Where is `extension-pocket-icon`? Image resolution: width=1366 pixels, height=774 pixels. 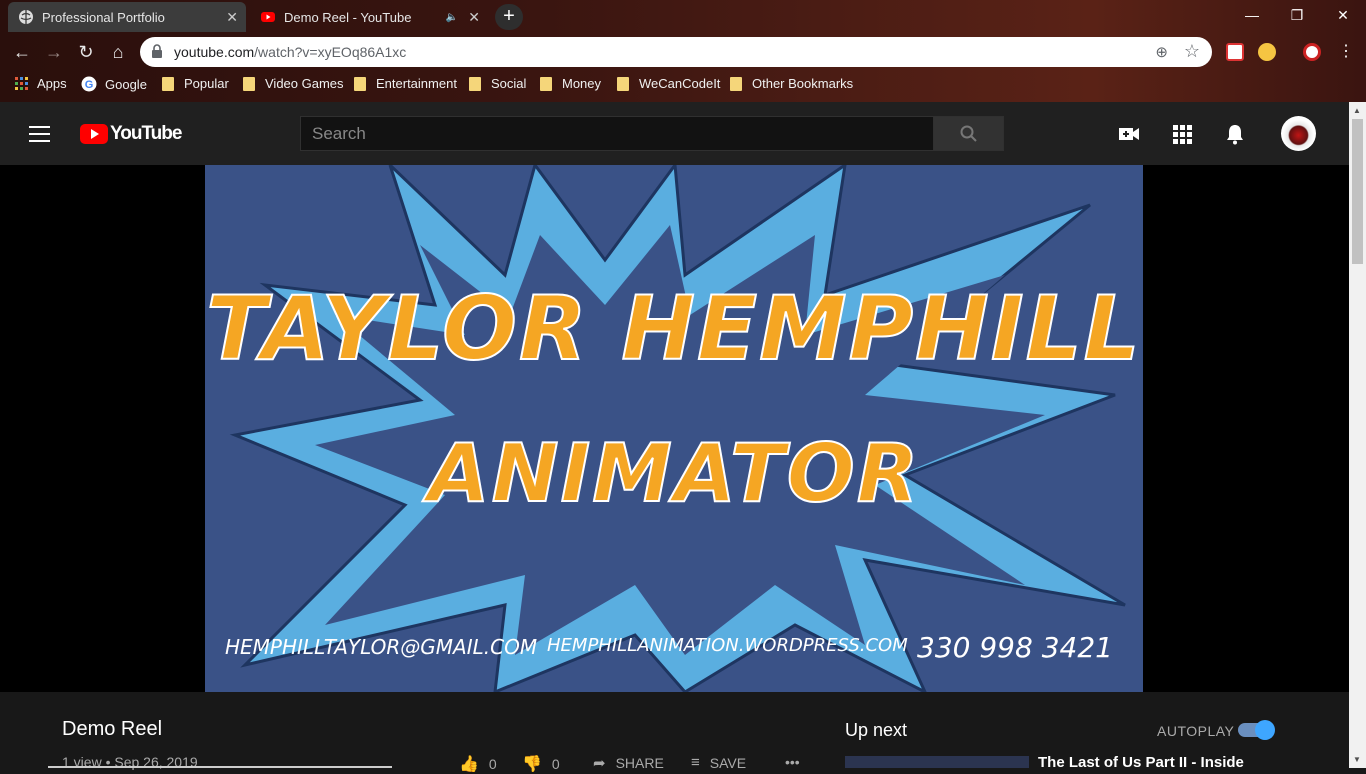 extension-pocket-icon is located at coordinates (1235, 52).